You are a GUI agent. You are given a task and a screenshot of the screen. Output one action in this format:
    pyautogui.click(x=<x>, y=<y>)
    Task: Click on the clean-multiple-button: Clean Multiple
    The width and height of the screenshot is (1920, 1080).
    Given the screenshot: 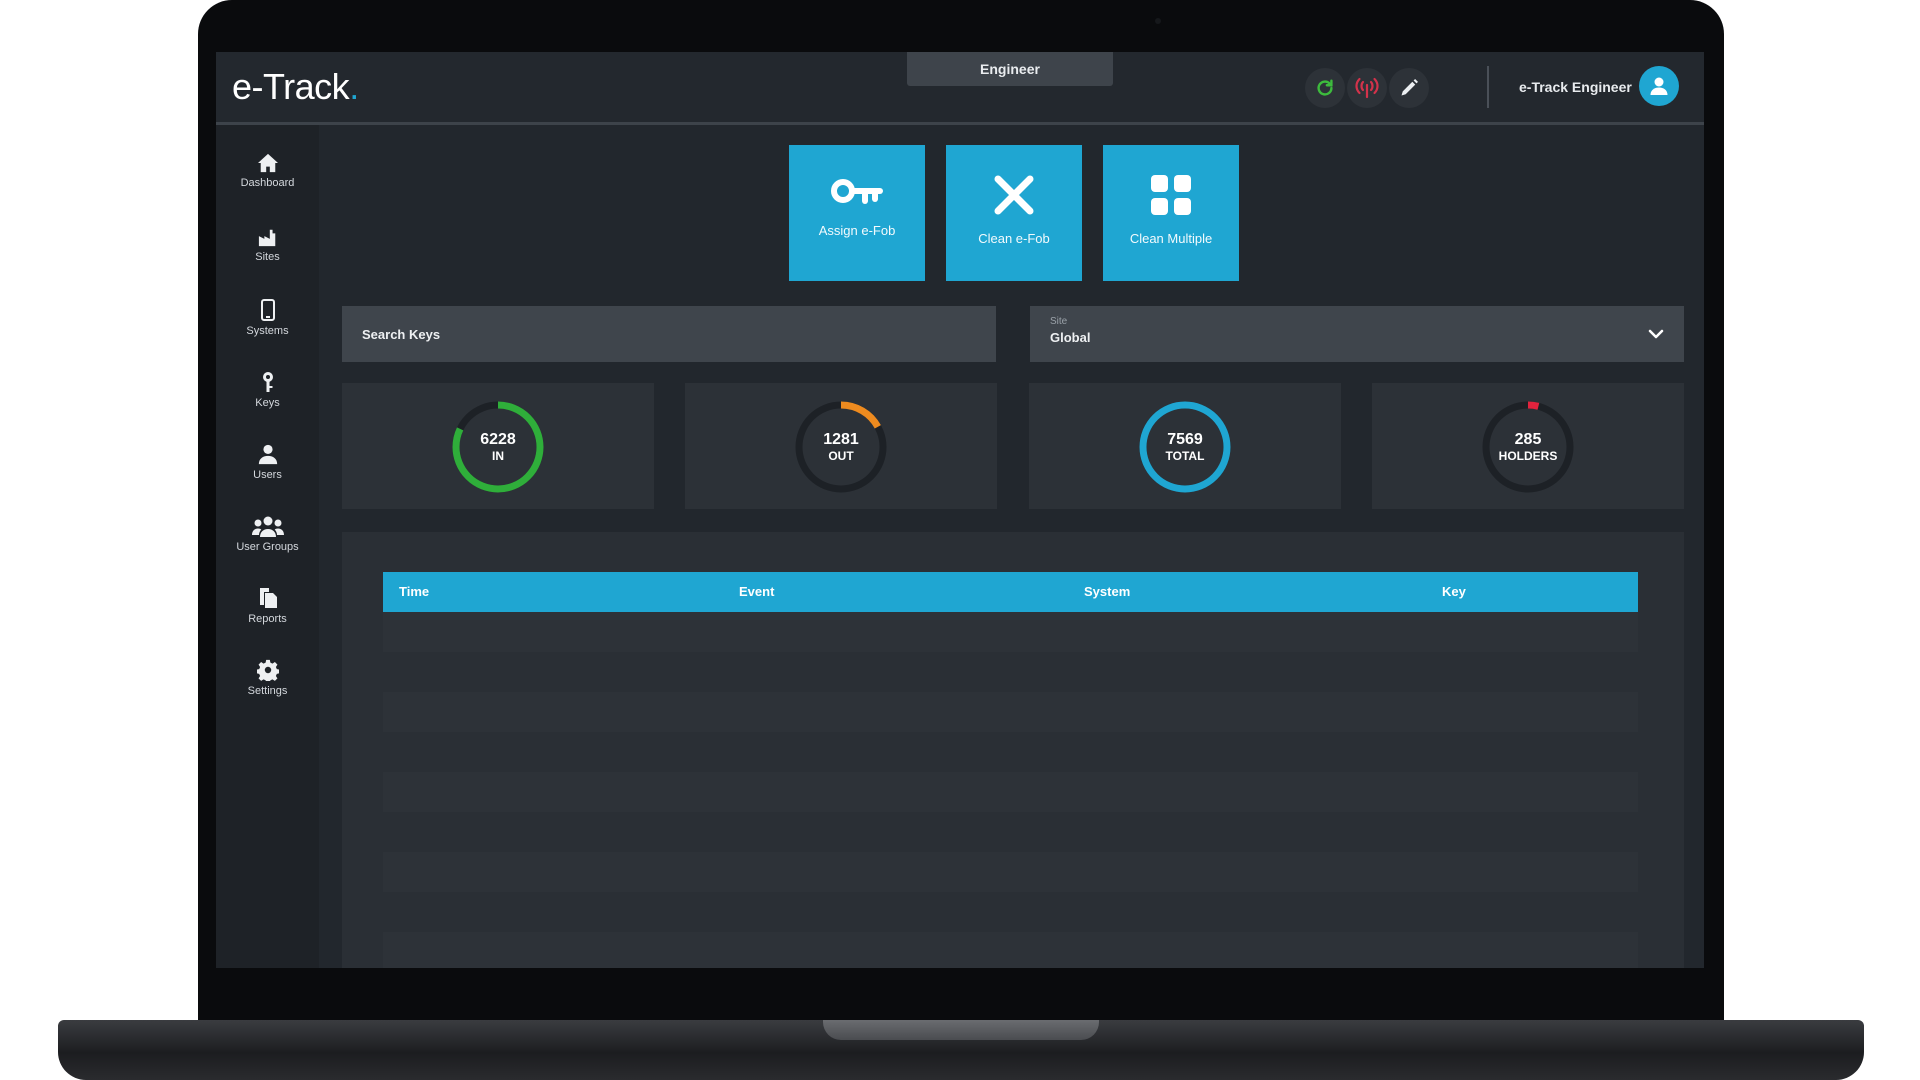 What is the action you would take?
    pyautogui.click(x=1171, y=213)
    